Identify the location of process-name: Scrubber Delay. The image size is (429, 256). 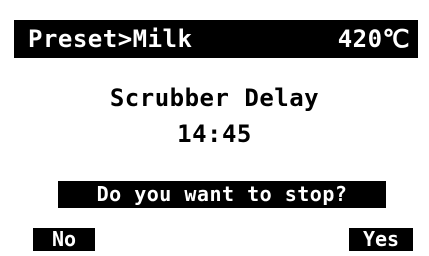
(214, 98).